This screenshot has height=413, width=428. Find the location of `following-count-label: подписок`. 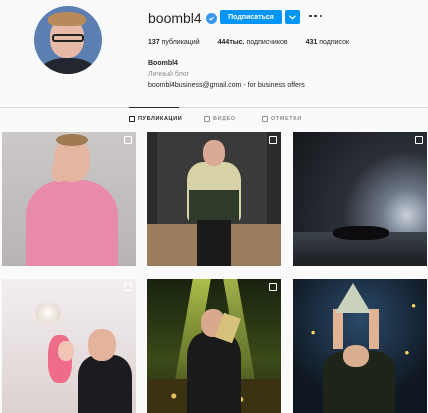

following-count-label: подписок is located at coordinates (333, 42).